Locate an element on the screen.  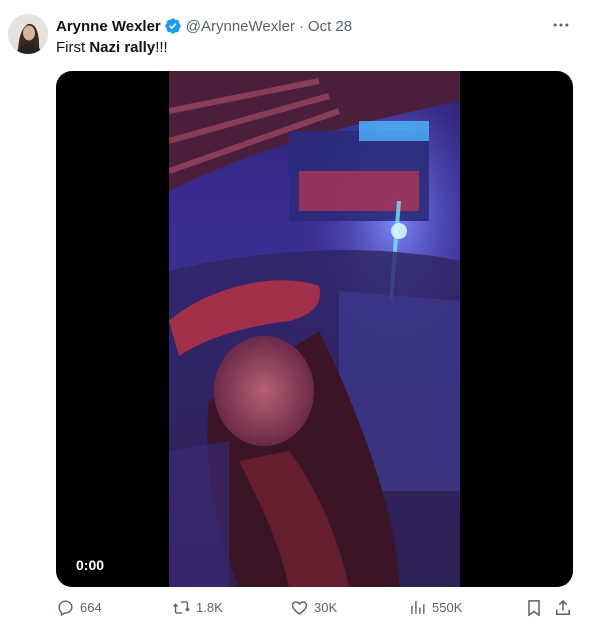
action-bar: 664 1.8K 30K 550K is located at coordinates (314, 610).